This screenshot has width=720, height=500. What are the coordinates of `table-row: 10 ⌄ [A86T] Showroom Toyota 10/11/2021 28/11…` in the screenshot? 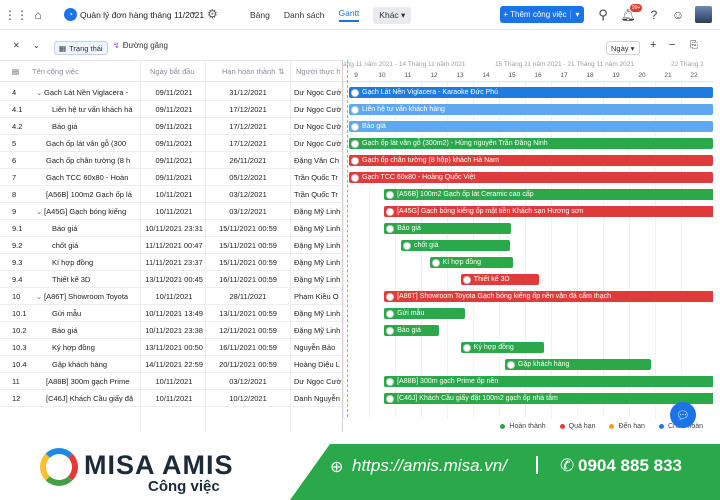 It's located at (171, 296).